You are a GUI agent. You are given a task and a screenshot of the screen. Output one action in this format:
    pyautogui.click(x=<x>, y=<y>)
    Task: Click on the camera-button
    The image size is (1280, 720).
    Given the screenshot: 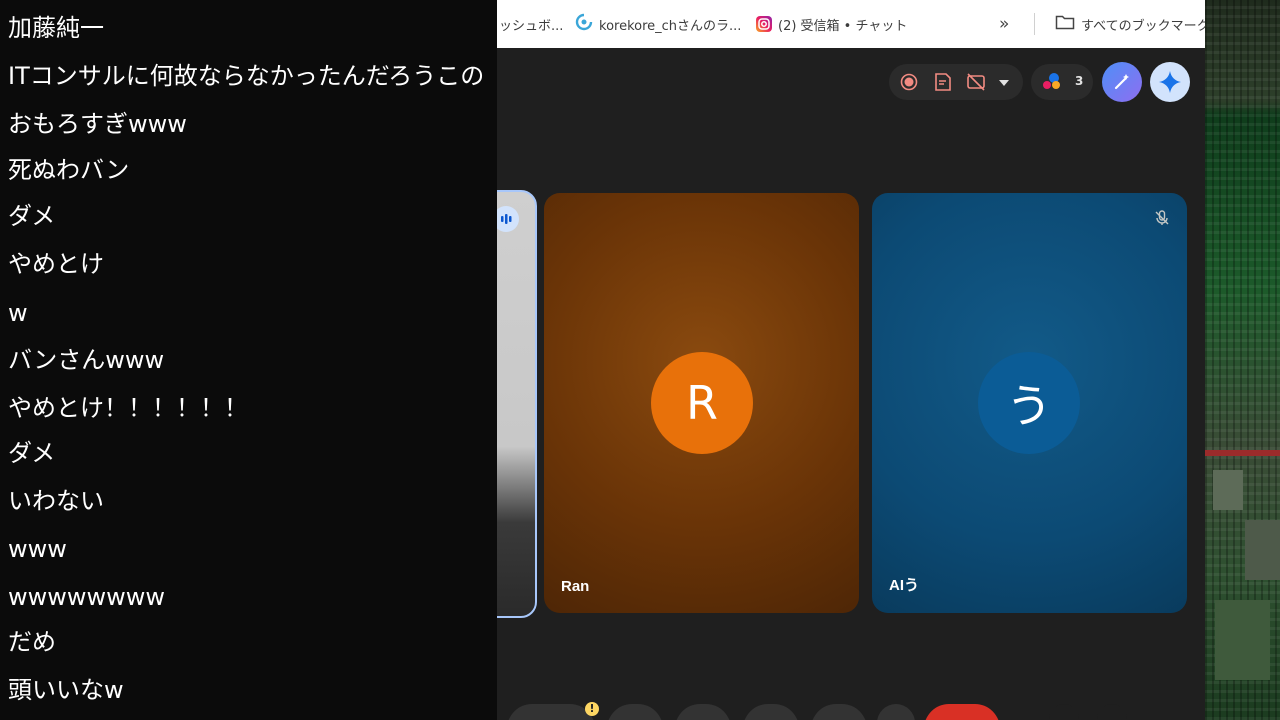 What is the action you would take?
    pyautogui.click(x=635, y=712)
    